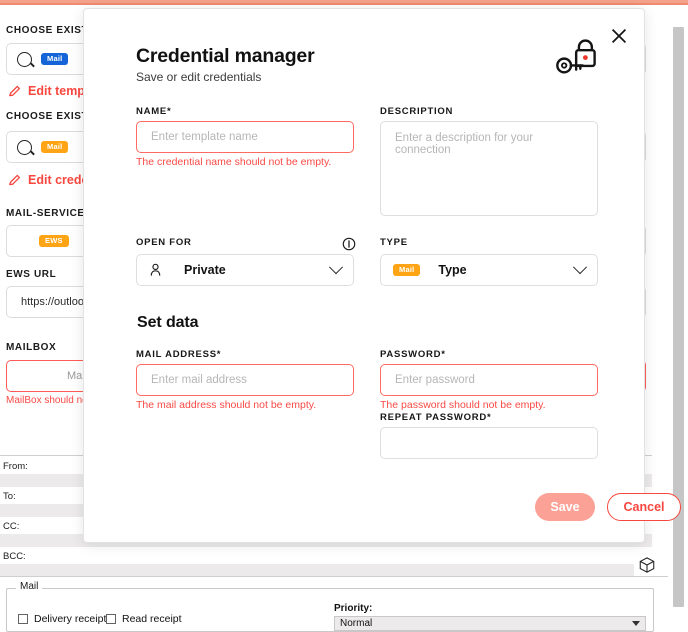 This screenshot has width=688, height=632. I want to click on dialog-subtitle: Save or edit credentials, so click(199, 77).